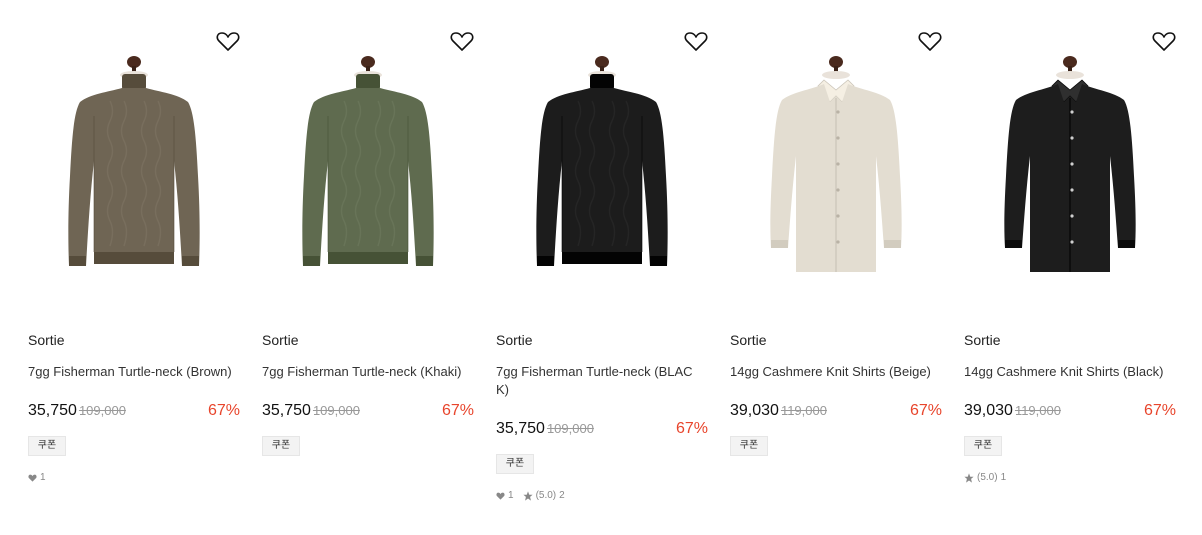  Describe the element at coordinates (598, 381) in the screenshot. I see `product-name: 7gg Fisherman Turtle-neck (BLACK)` at that location.